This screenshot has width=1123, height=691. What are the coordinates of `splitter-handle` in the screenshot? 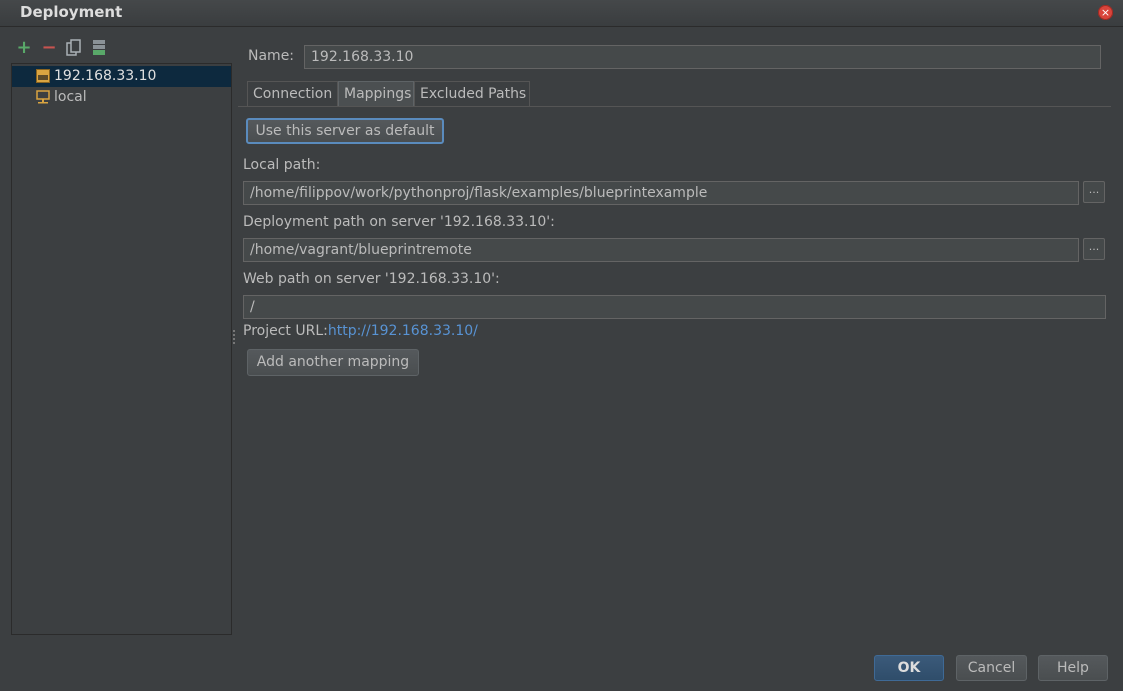 It's located at (234, 337).